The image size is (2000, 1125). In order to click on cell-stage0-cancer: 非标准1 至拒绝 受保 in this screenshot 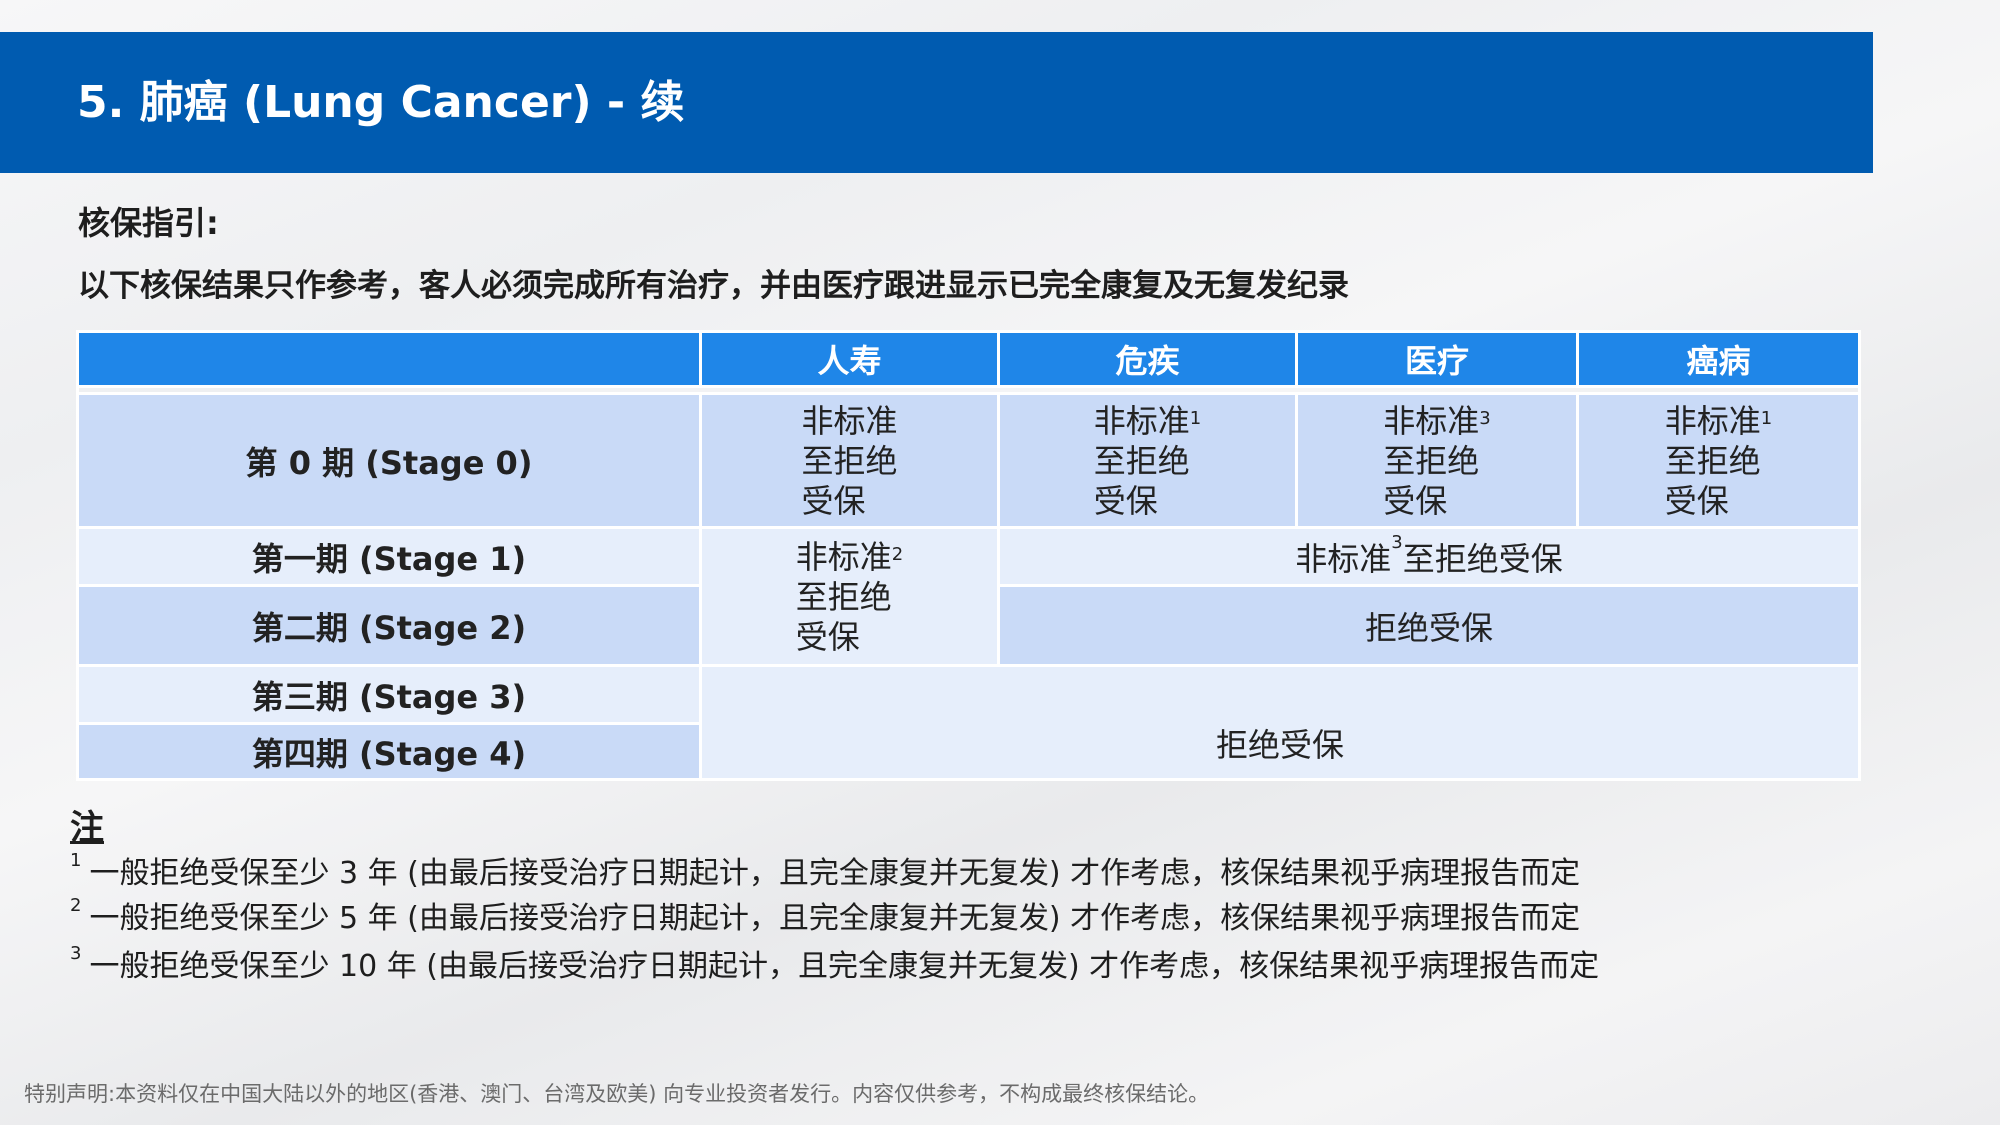, I will do `click(1718, 460)`.